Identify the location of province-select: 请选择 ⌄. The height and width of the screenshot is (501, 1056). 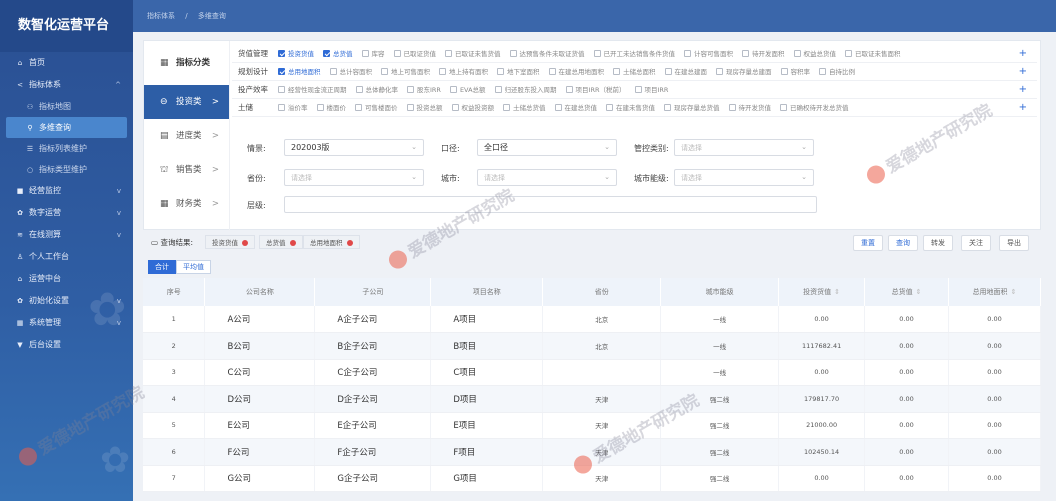
(354, 177).